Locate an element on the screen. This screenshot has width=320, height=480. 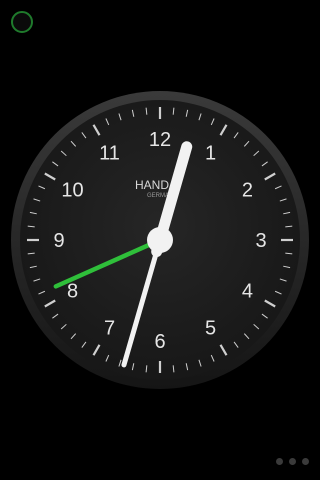
hour-numeral: 10 is located at coordinates (72, 191).